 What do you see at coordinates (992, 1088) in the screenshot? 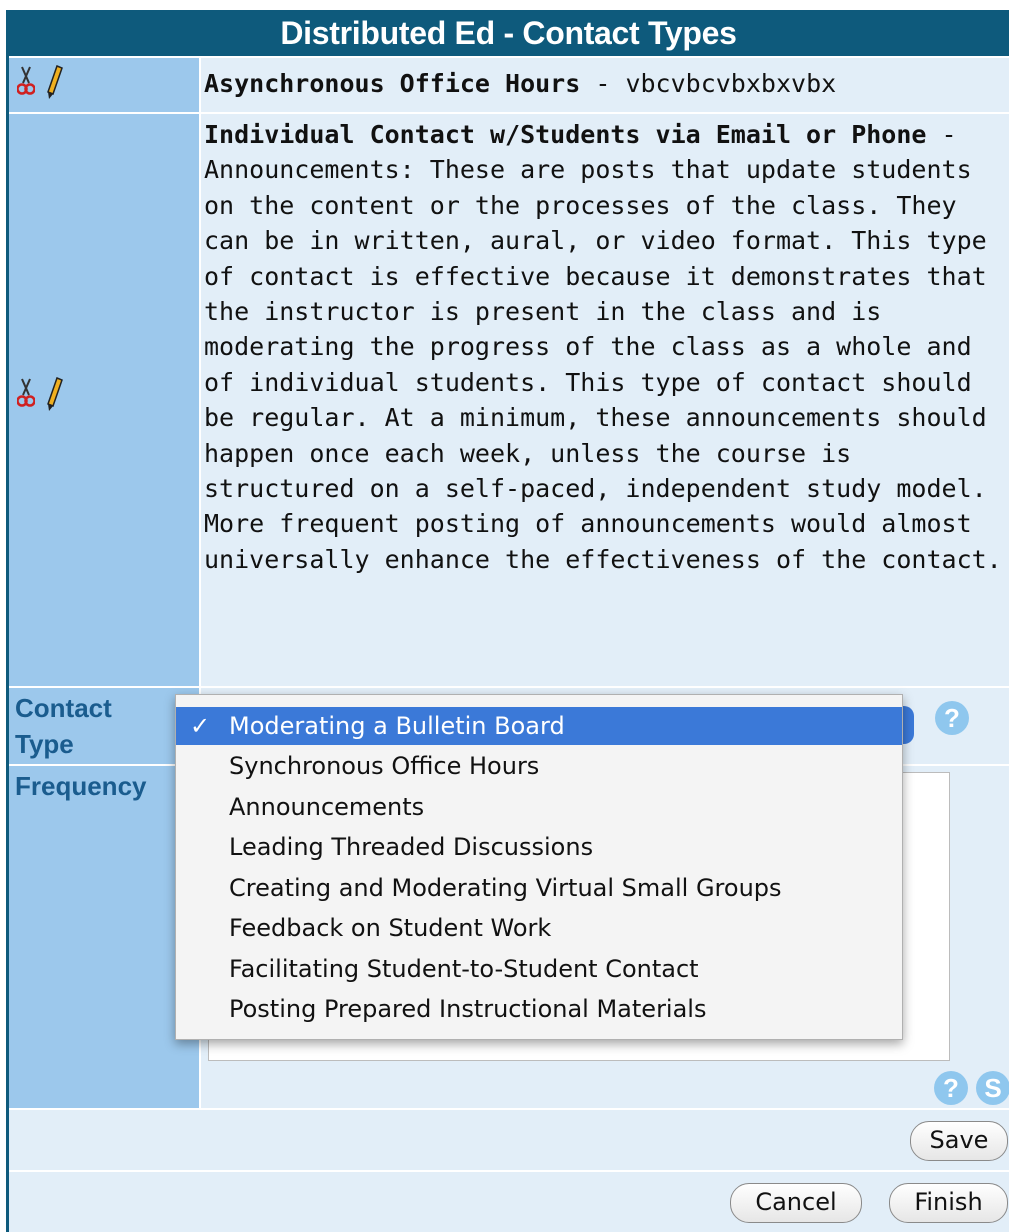
I see `spellcheck-icon: S` at bounding box center [992, 1088].